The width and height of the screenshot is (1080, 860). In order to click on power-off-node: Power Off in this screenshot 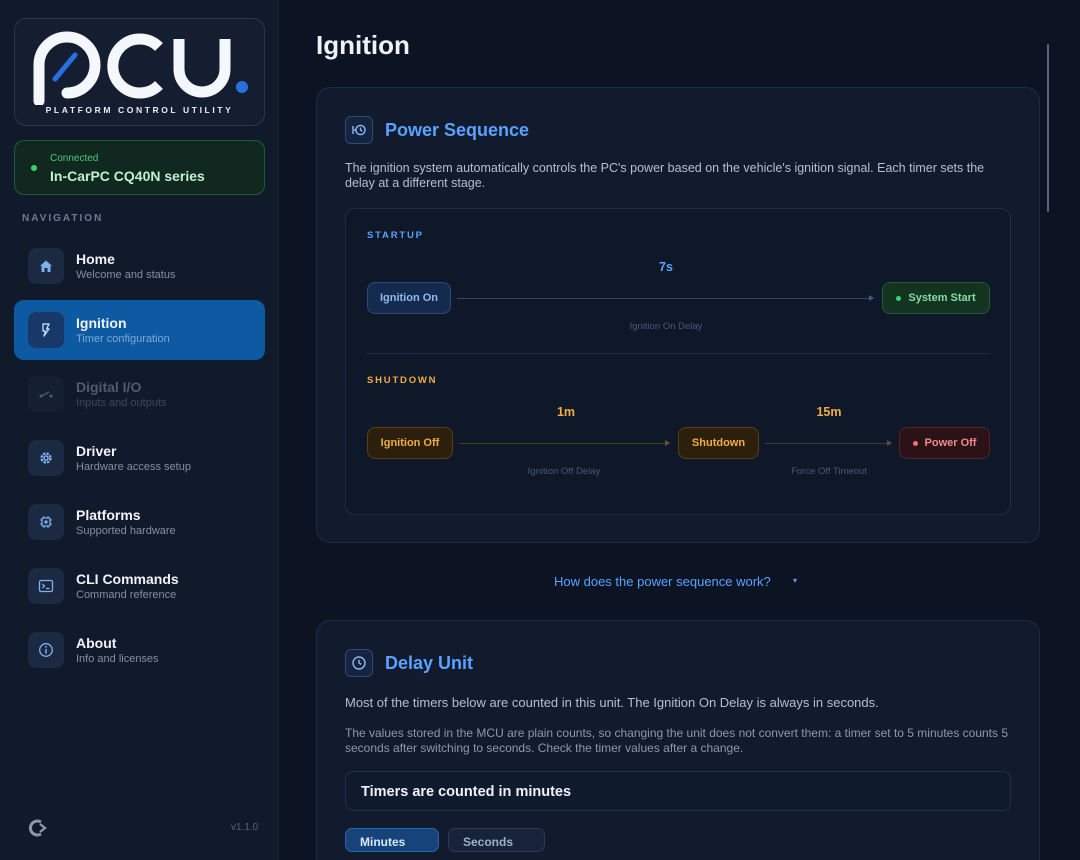, I will do `click(944, 443)`.